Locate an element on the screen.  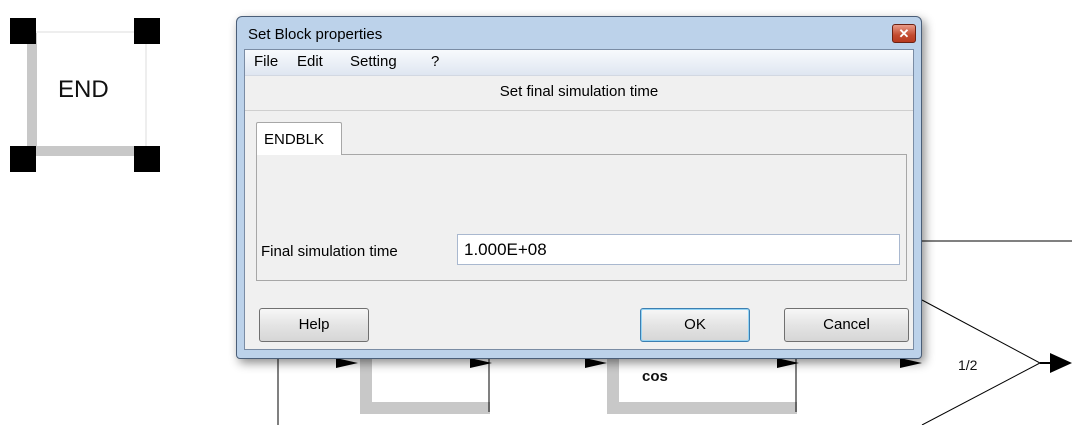
gain-block is located at coordinates (996, 362).